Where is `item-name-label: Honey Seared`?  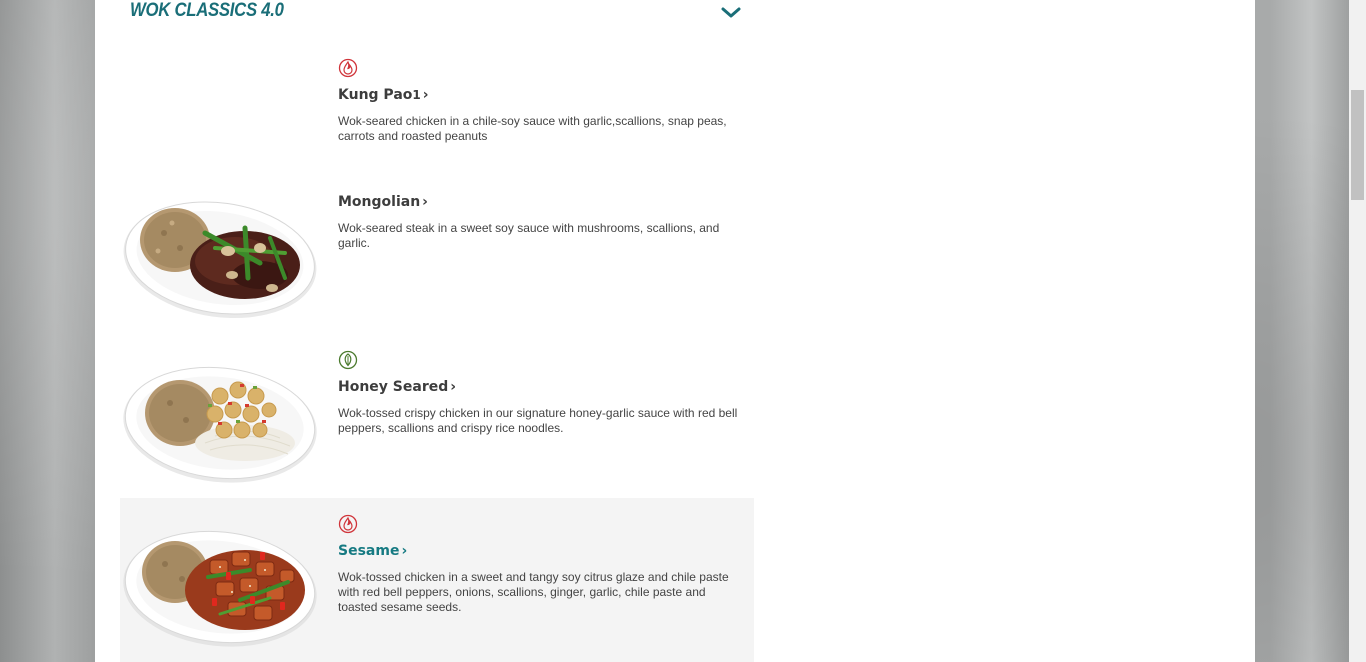 item-name-label: Honey Seared is located at coordinates (393, 387).